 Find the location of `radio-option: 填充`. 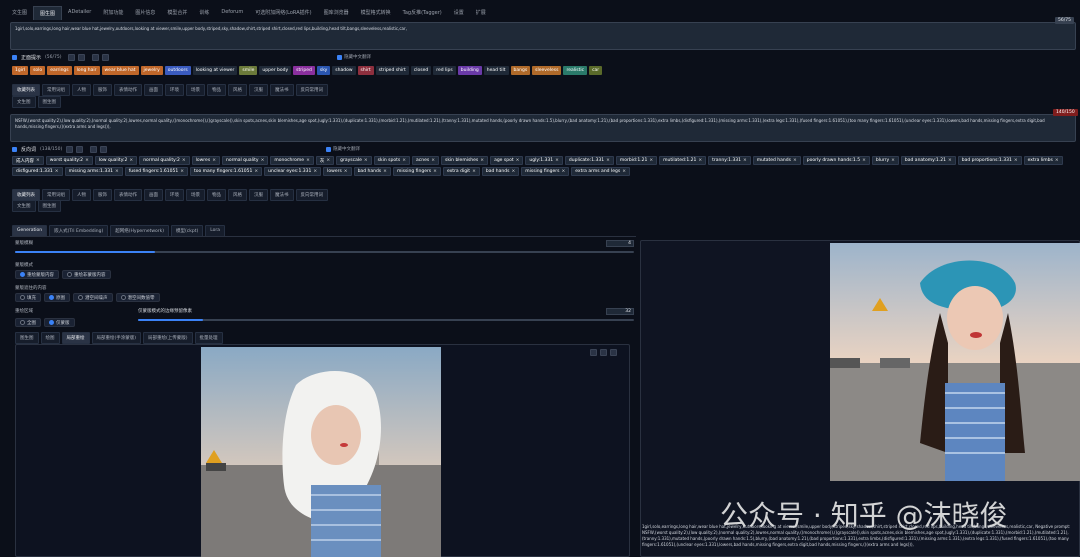

radio-option: 填充 is located at coordinates (28, 297).